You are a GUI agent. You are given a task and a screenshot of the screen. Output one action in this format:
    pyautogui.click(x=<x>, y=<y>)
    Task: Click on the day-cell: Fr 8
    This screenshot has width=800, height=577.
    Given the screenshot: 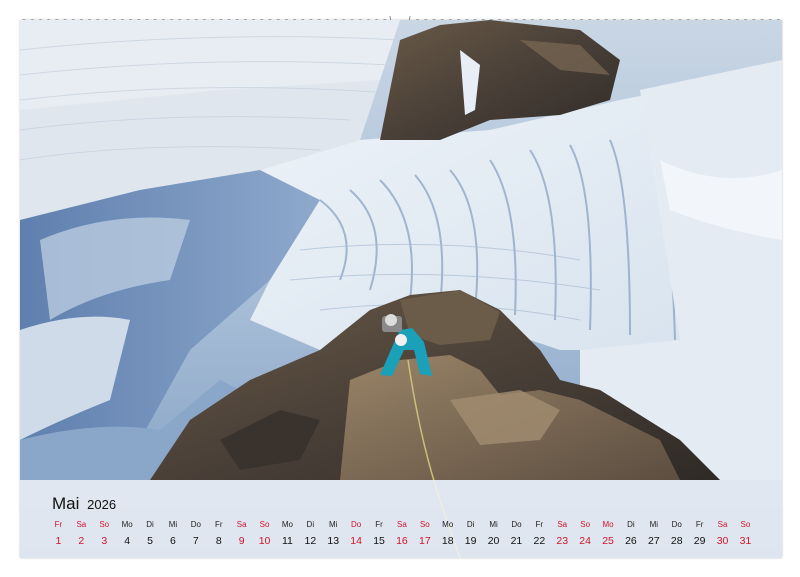 What is the action you would take?
    pyautogui.click(x=218, y=534)
    